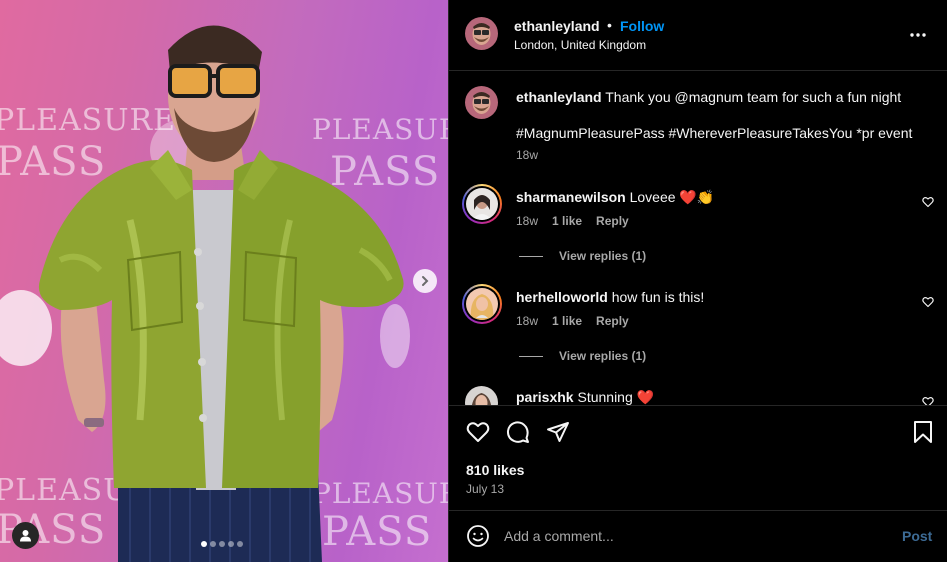  Describe the element at coordinates (562, 297) in the screenshot. I see `comment-username: herhelloworld` at that location.